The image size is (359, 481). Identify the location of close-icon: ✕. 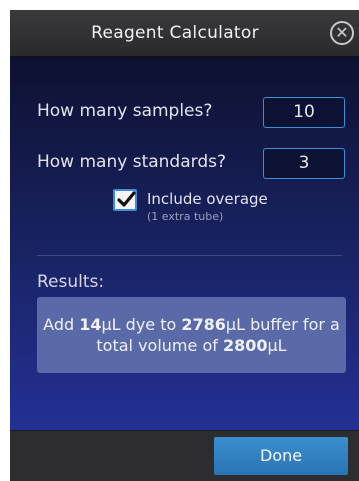
(342, 32).